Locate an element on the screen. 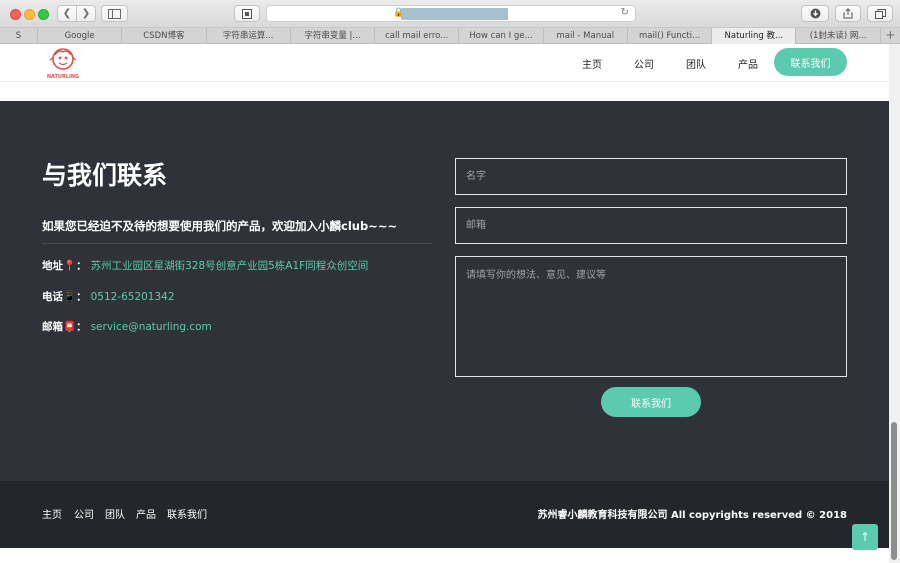 This screenshot has width=900, height=563. reader-button is located at coordinates (247, 13).